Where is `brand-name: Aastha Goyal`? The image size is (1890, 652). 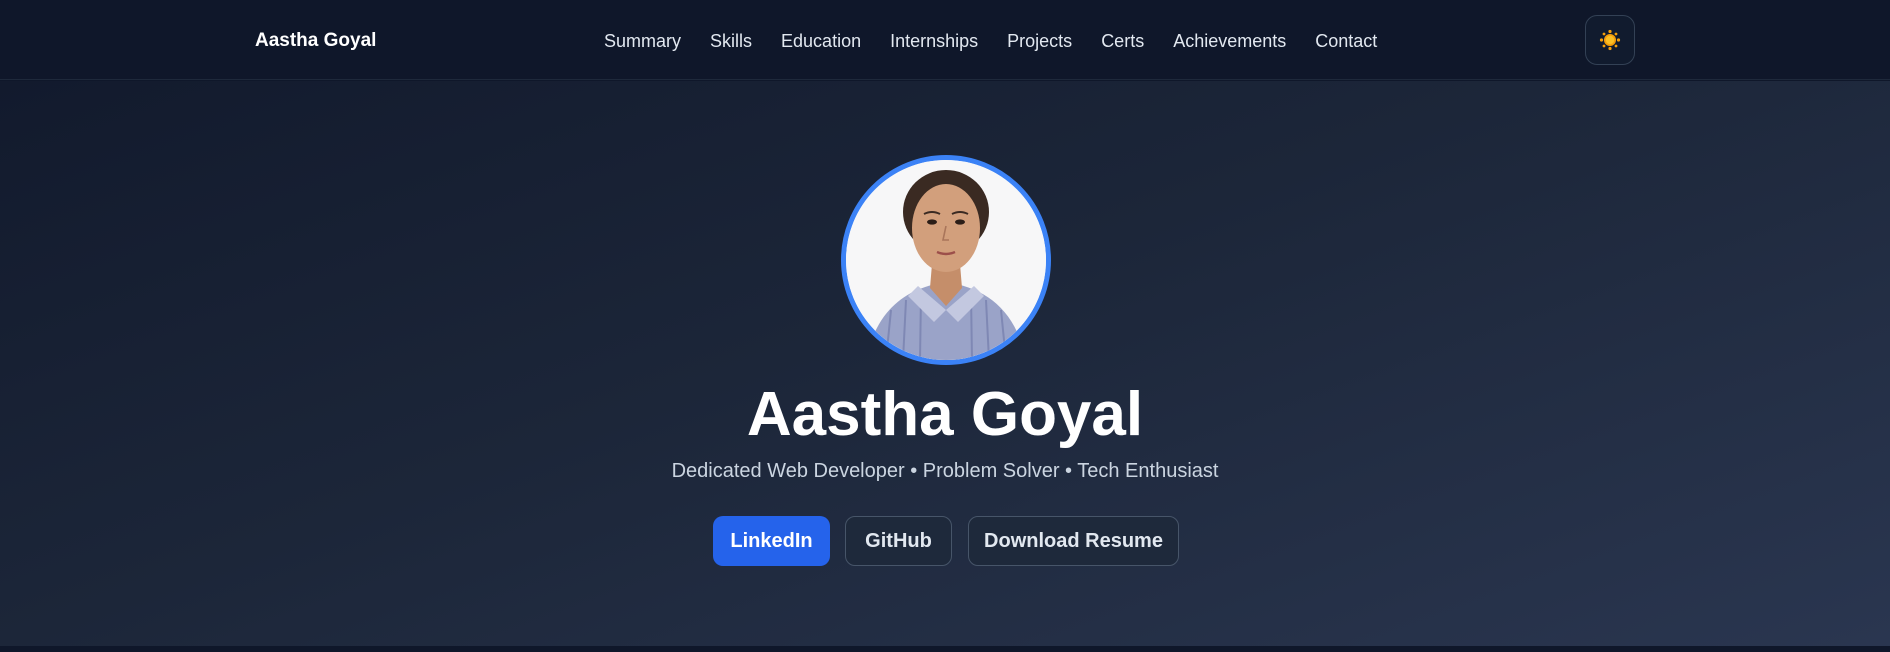
brand-name: Aastha Goyal is located at coordinates (315, 41).